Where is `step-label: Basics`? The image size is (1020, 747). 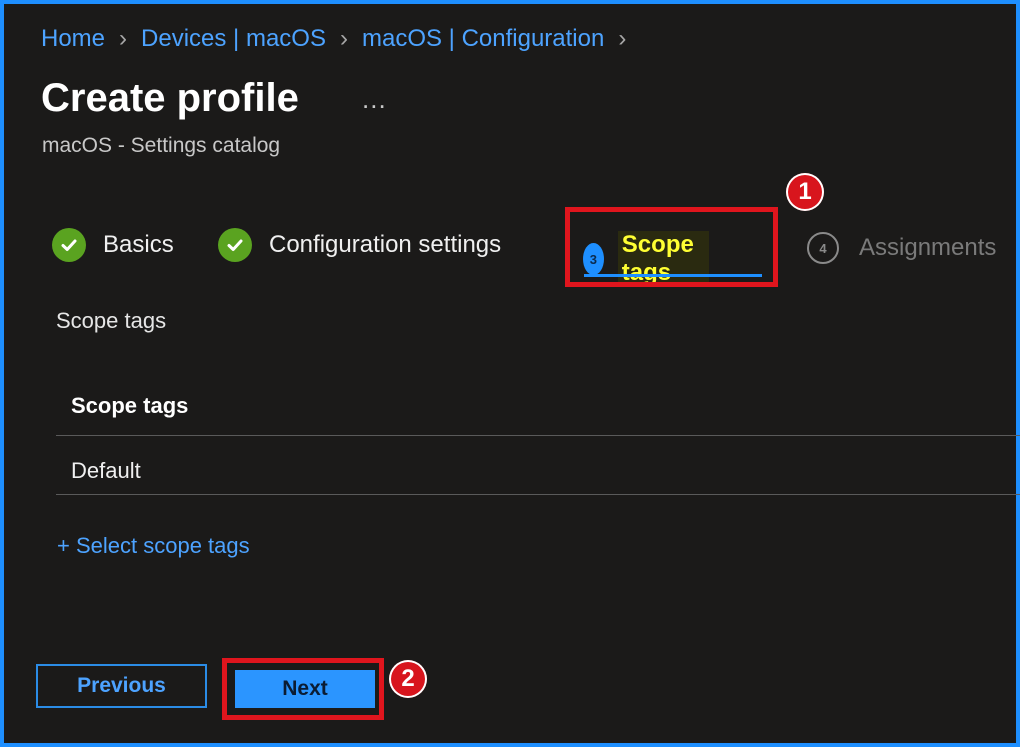 step-label: Basics is located at coordinates (138, 244).